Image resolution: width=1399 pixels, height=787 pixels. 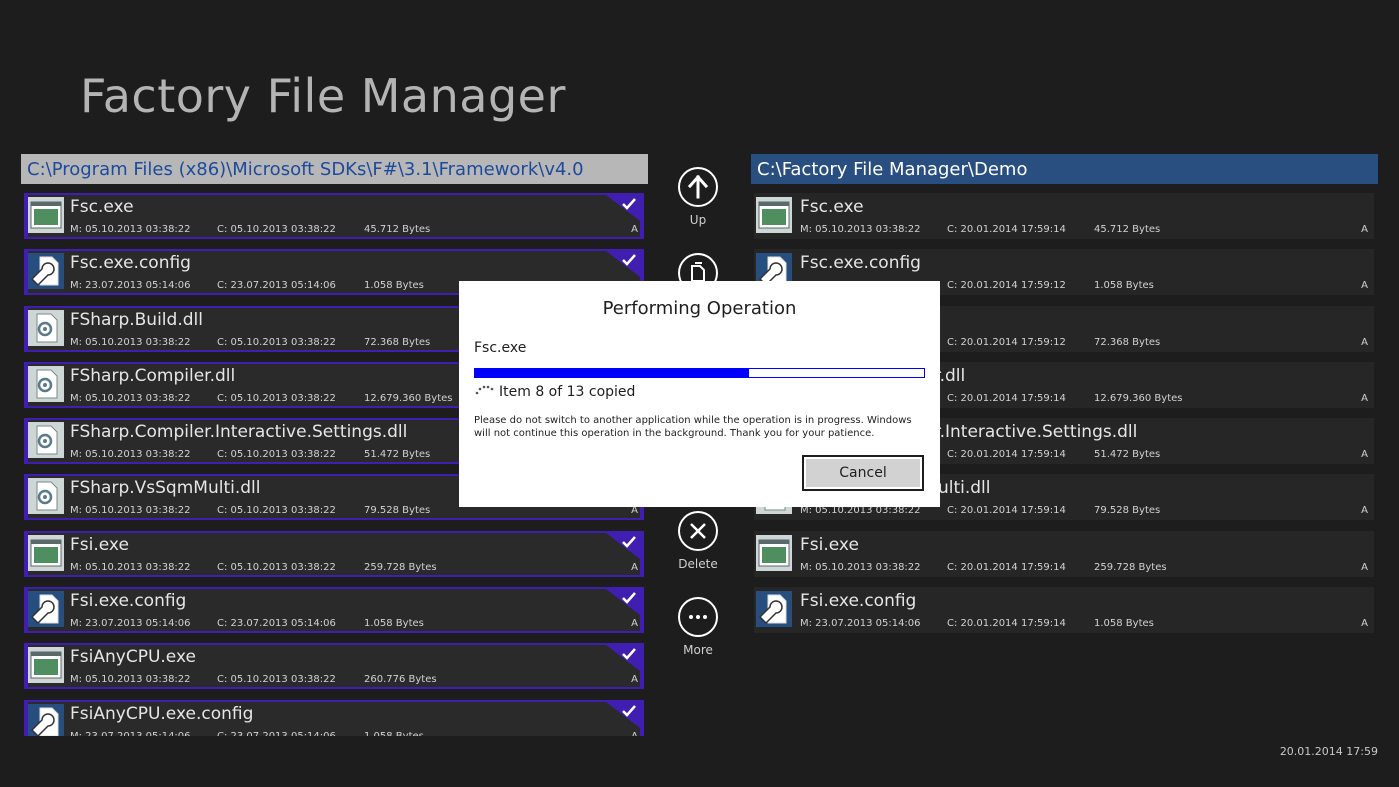 What do you see at coordinates (699, 308) in the screenshot?
I see `dialog-title: Performing Operation` at bounding box center [699, 308].